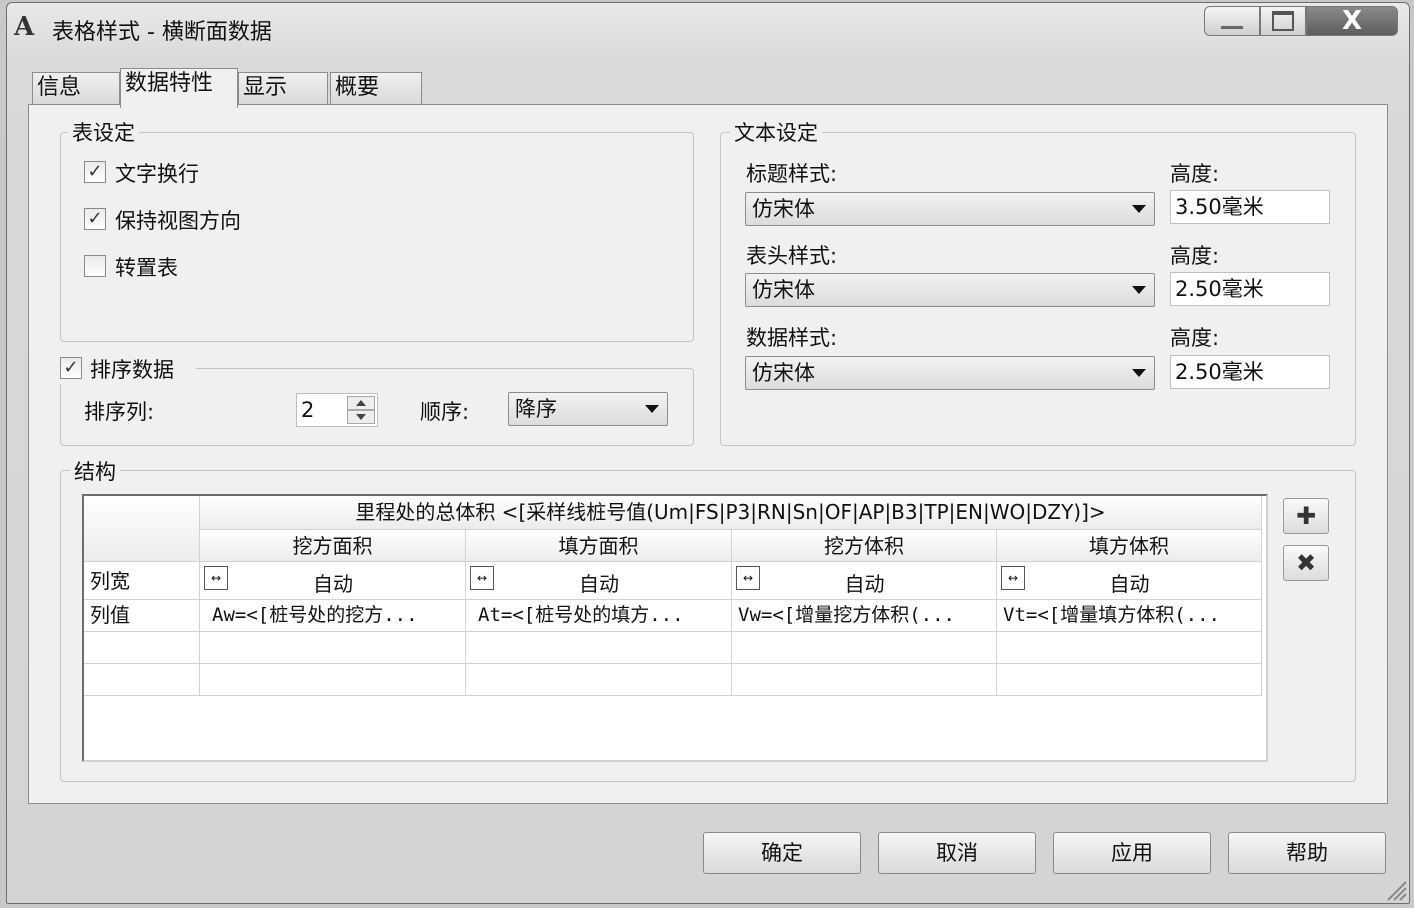  What do you see at coordinates (1250, 207) in the screenshot?
I see `title-height-input: 3.50毫米` at bounding box center [1250, 207].